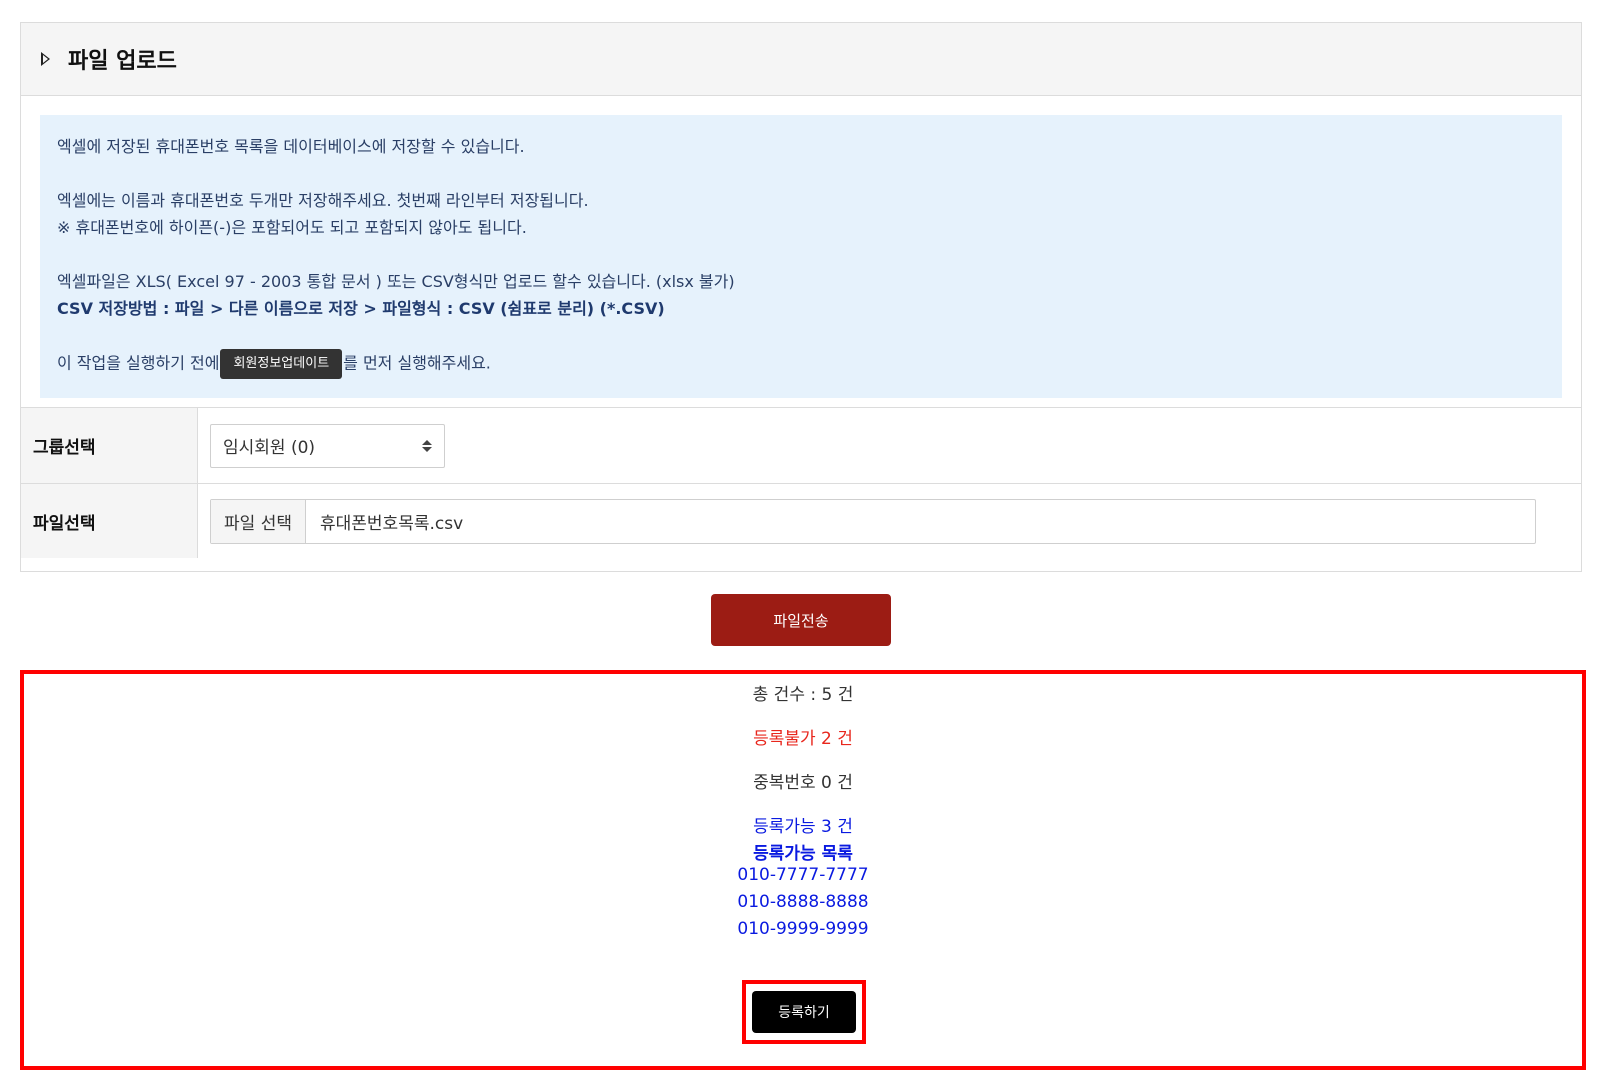 The image size is (1600, 1086). Describe the element at coordinates (122, 61) in the screenshot. I see `panel-title: 파일 업로드` at that location.